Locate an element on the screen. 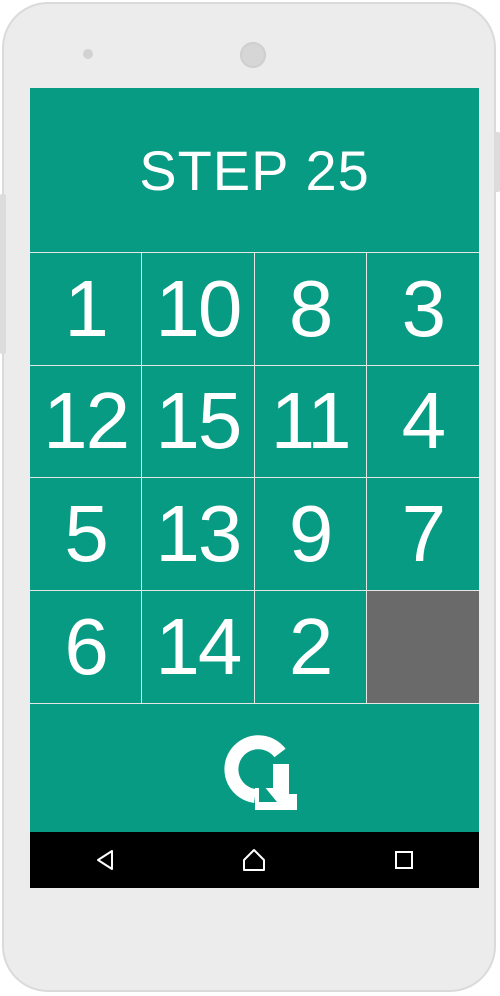 The width and height of the screenshot is (500, 996). puzzle-tile: 15 is located at coordinates (198, 421).